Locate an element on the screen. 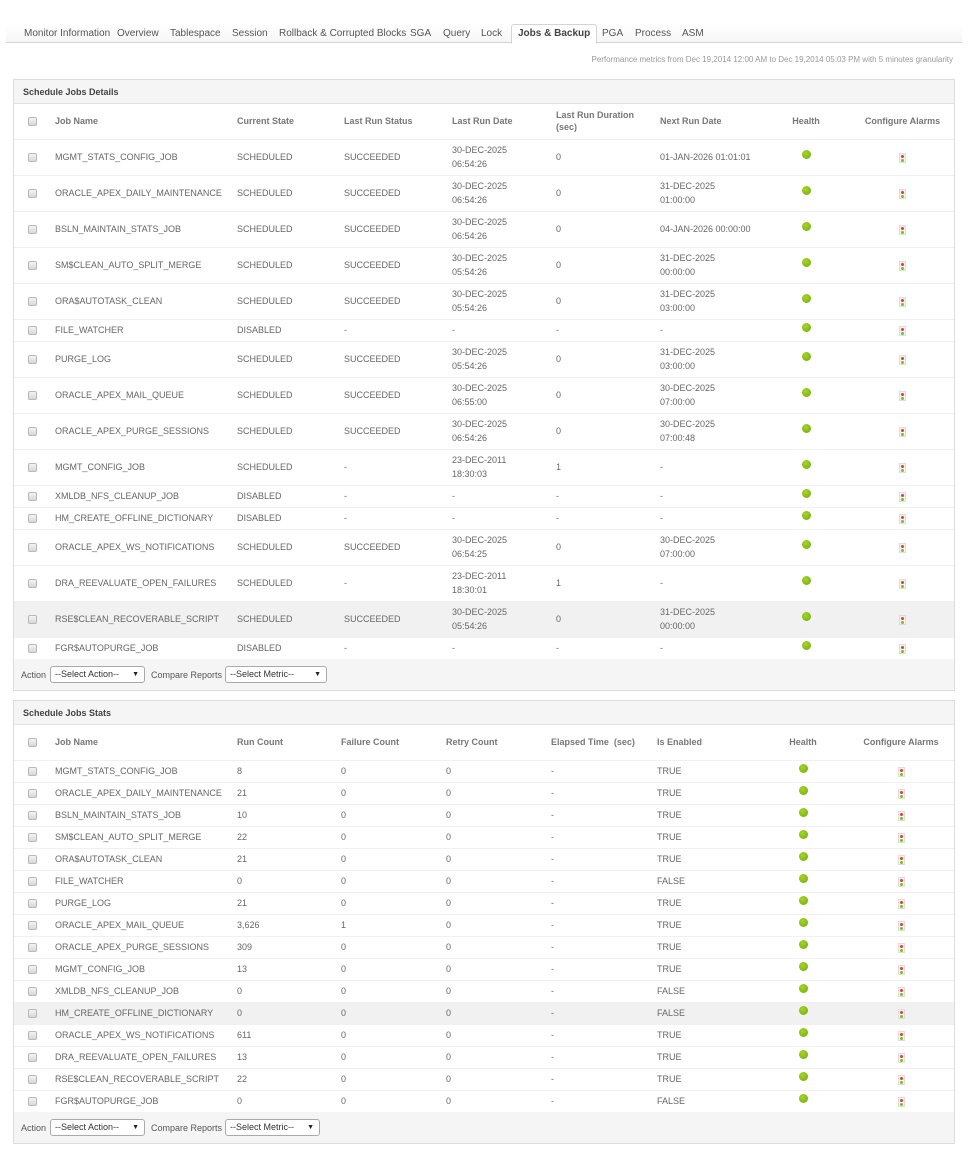 This screenshot has height=1151, width=968. tab-query: Query is located at coordinates (456, 35).